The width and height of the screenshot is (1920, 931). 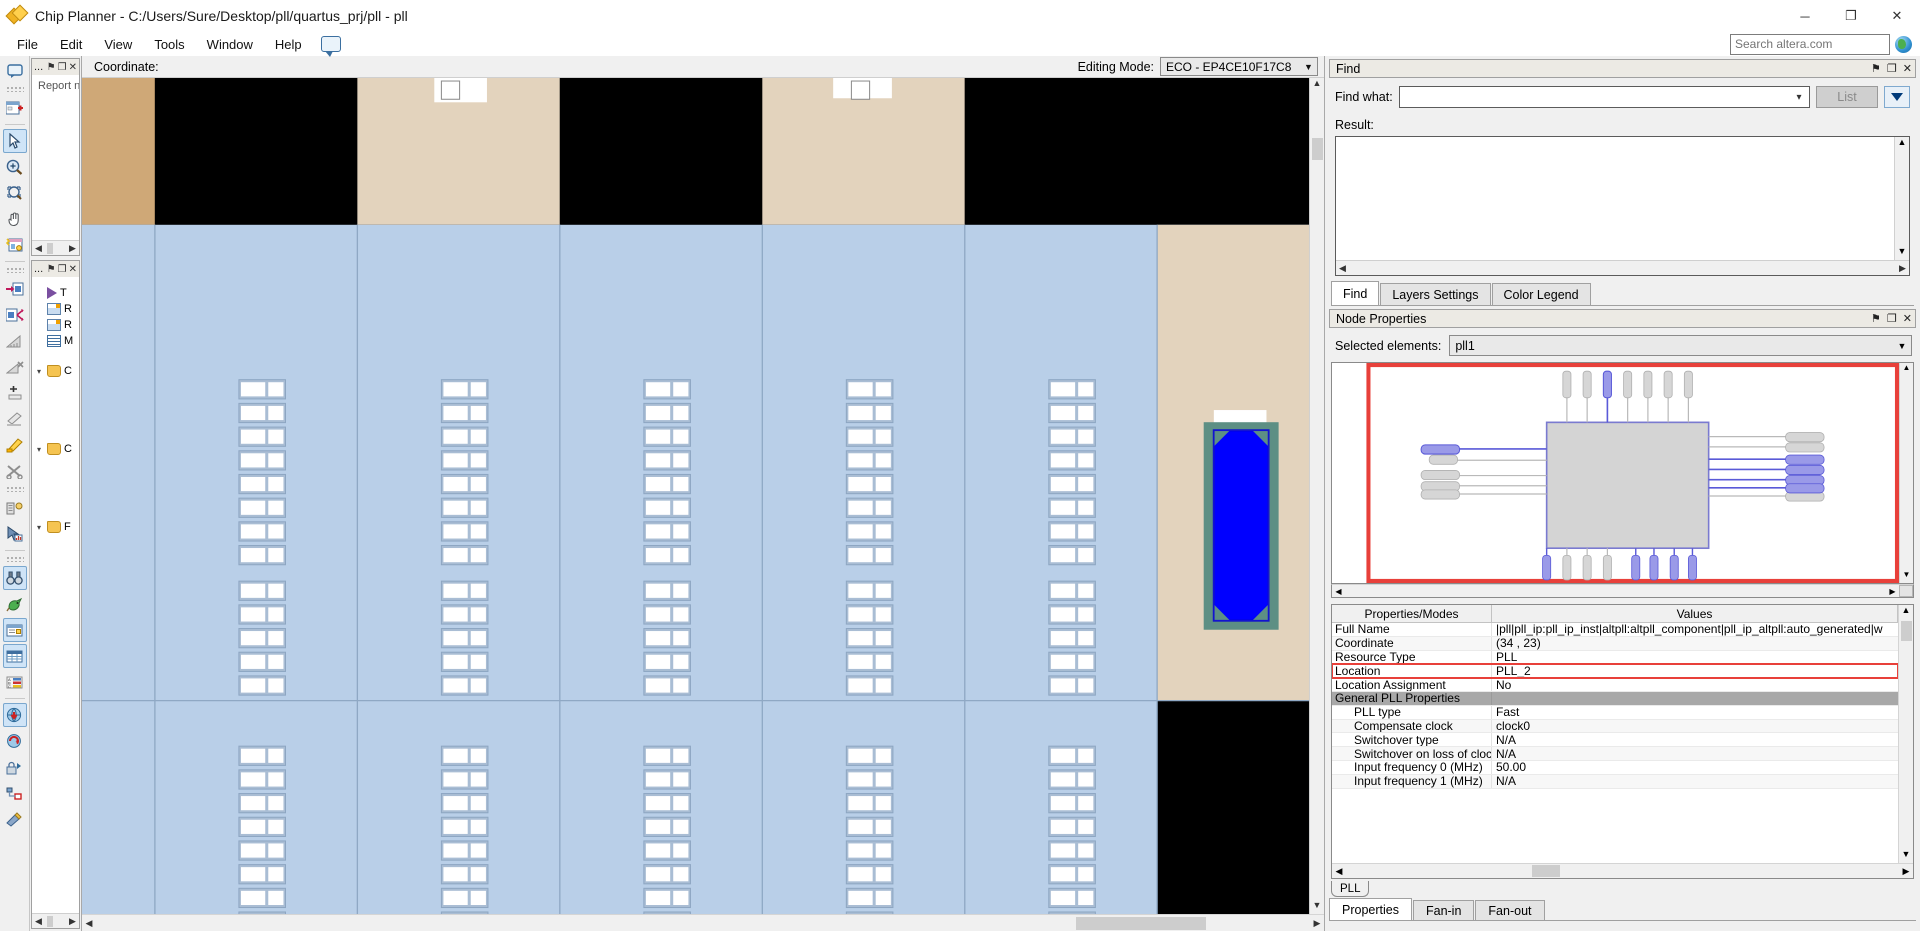 What do you see at coordinates (1308, 67) in the screenshot?
I see `chevron-down-icon: ▼` at bounding box center [1308, 67].